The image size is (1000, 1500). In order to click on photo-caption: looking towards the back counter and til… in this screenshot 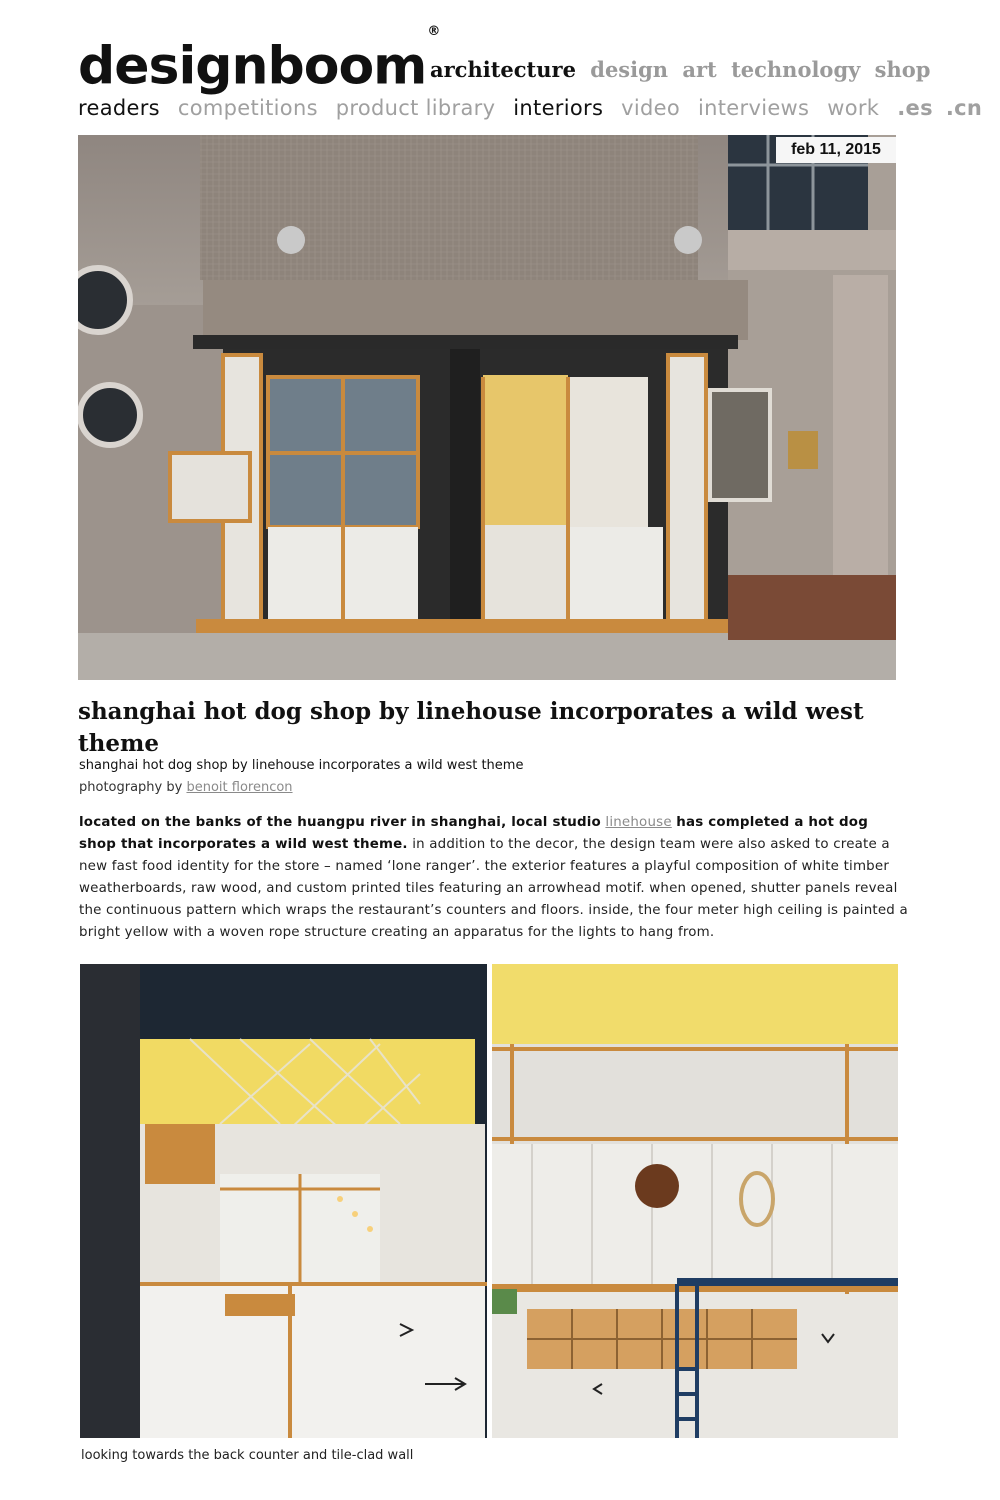, I will do `click(247, 1455)`.